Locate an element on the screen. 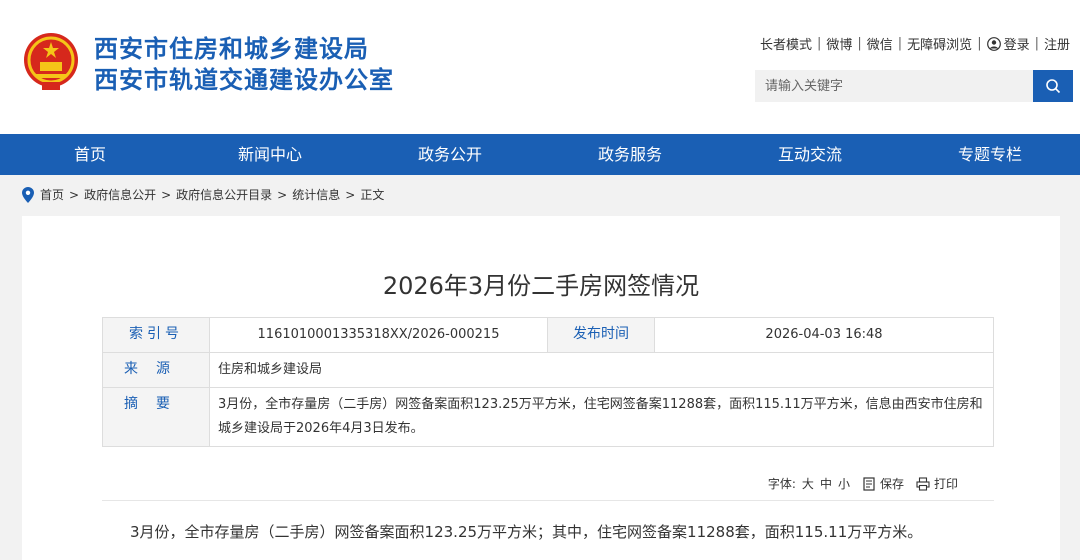 The height and width of the screenshot is (560, 1080). breadcrumb-gov-info-catalog: 政府信息公开目录 is located at coordinates (224, 194).